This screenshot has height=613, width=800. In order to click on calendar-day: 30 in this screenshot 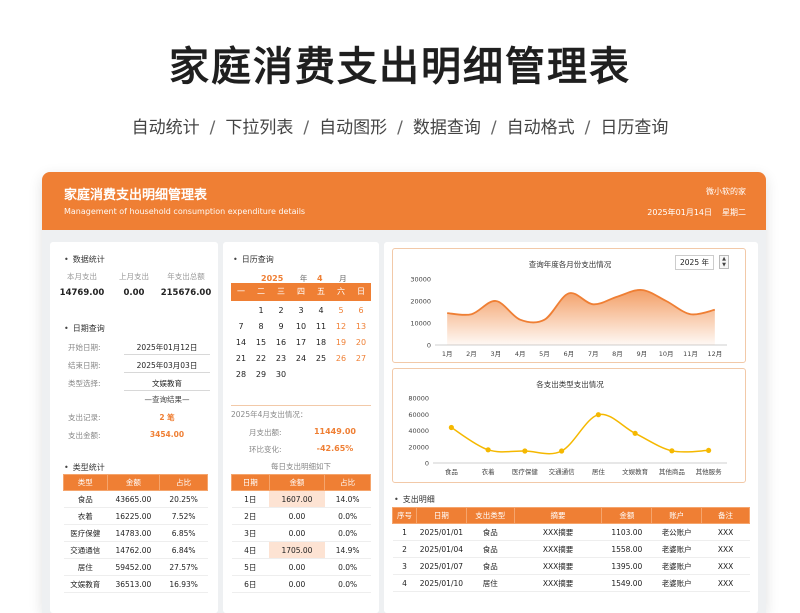, I will do `click(281, 375)`.